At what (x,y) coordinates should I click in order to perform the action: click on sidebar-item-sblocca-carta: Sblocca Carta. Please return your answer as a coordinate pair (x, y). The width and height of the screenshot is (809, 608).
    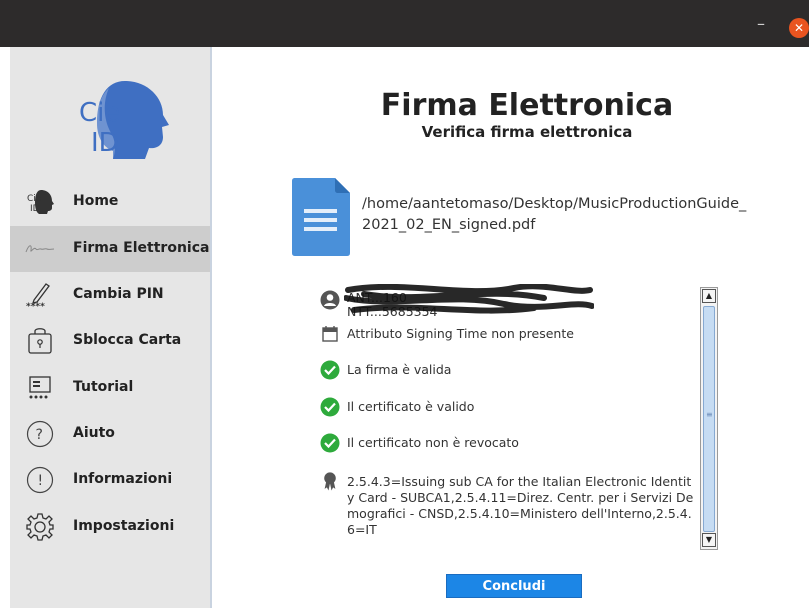
    Looking at the image, I should click on (110, 341).